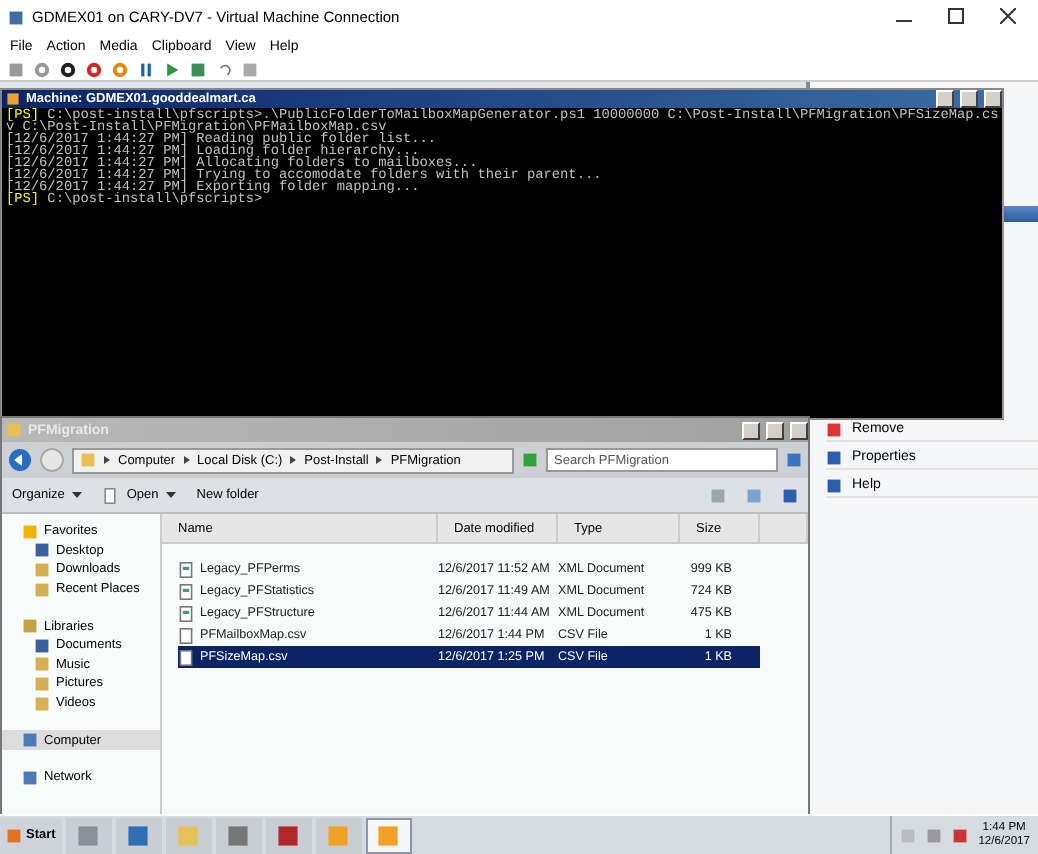 The image size is (1038, 854). Describe the element at coordinates (224, 69) in the screenshot. I see `revert-icon` at that location.